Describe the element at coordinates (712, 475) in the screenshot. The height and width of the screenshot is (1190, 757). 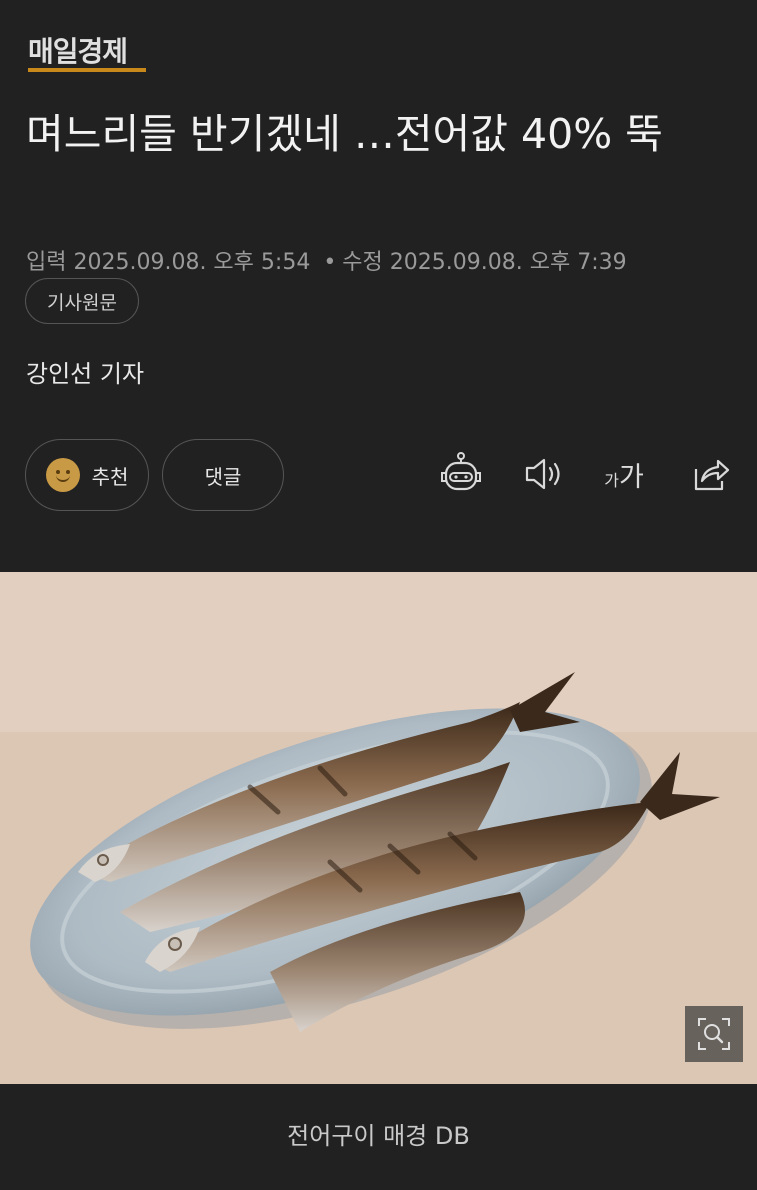
I see `share-icon` at that location.